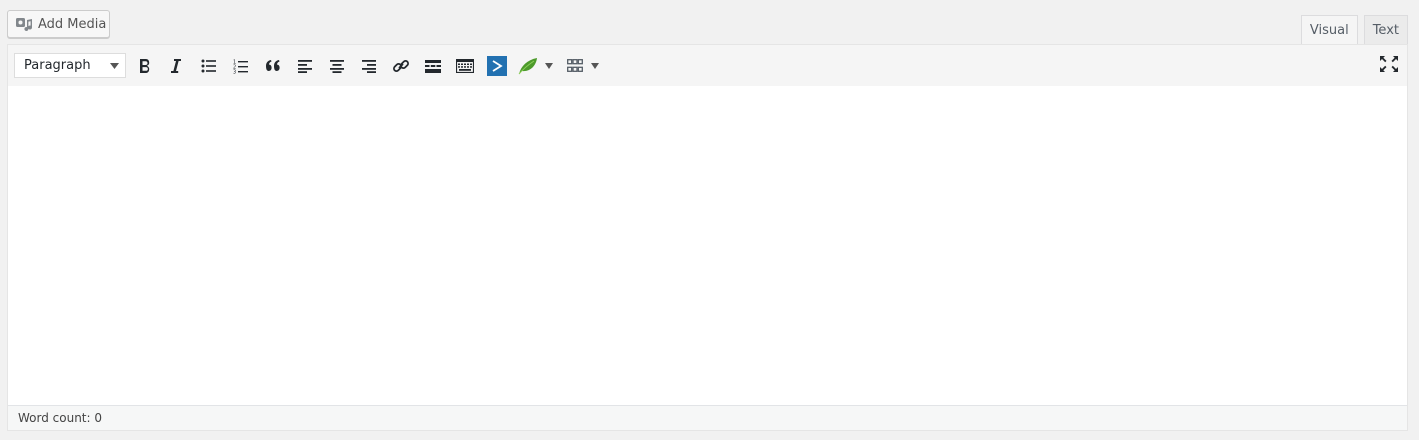 This screenshot has width=1419, height=440. I want to click on grid-blocks-button, so click(587, 66).